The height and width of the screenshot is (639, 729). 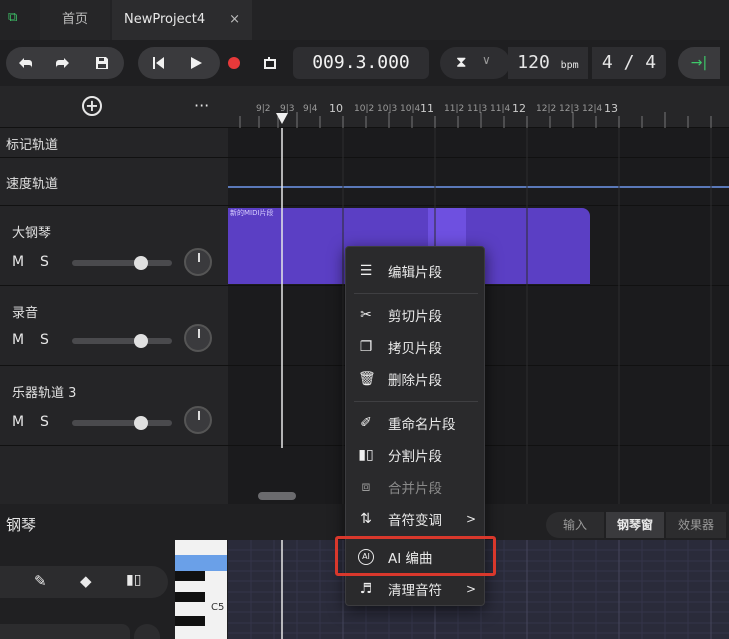 What do you see at coordinates (26, 63) in the screenshot?
I see `undo-button` at bounding box center [26, 63].